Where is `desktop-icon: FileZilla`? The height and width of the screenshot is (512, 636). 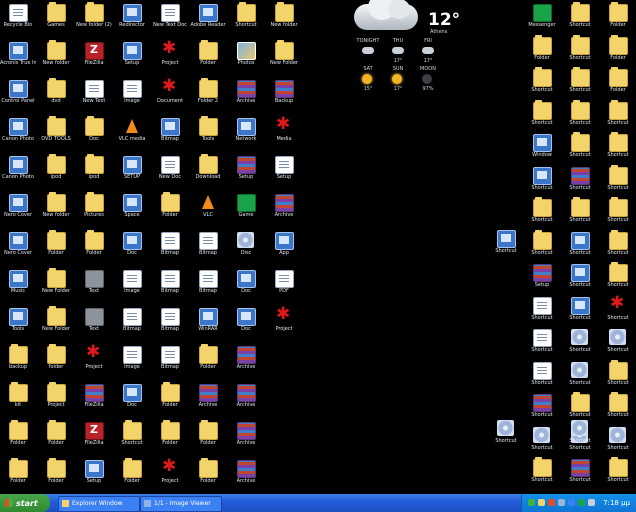 desktop-icon: FileZilla is located at coordinates (94, 438).